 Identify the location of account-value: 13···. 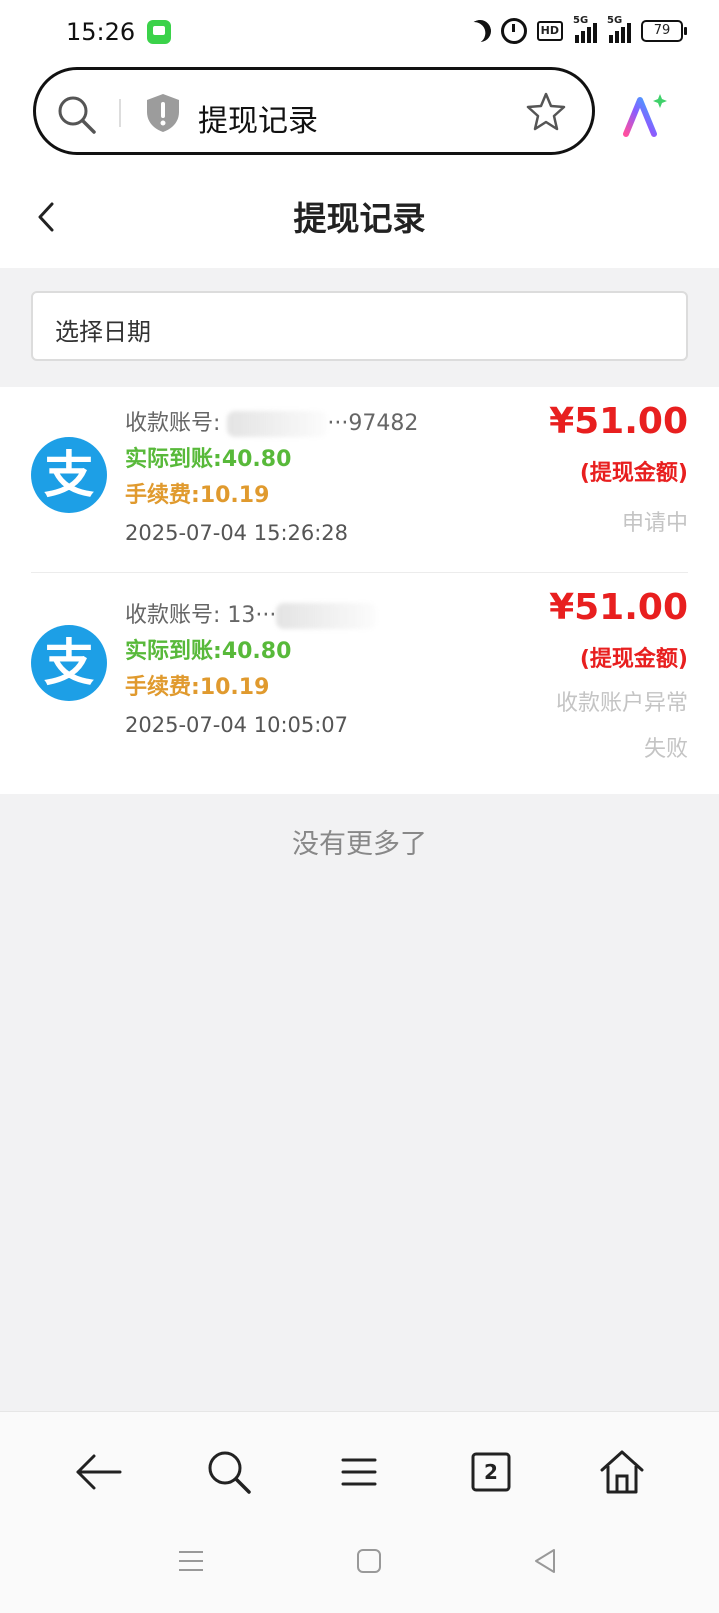
(252, 615).